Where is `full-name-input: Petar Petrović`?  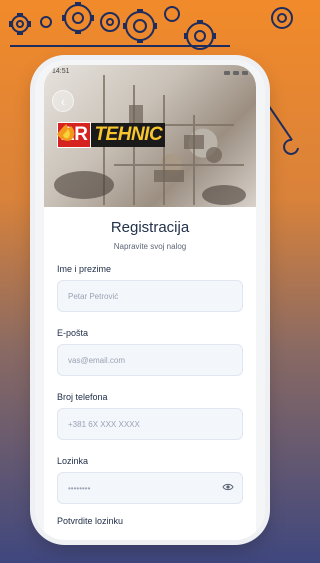
full-name-input: Petar Petrović is located at coordinates (150, 296).